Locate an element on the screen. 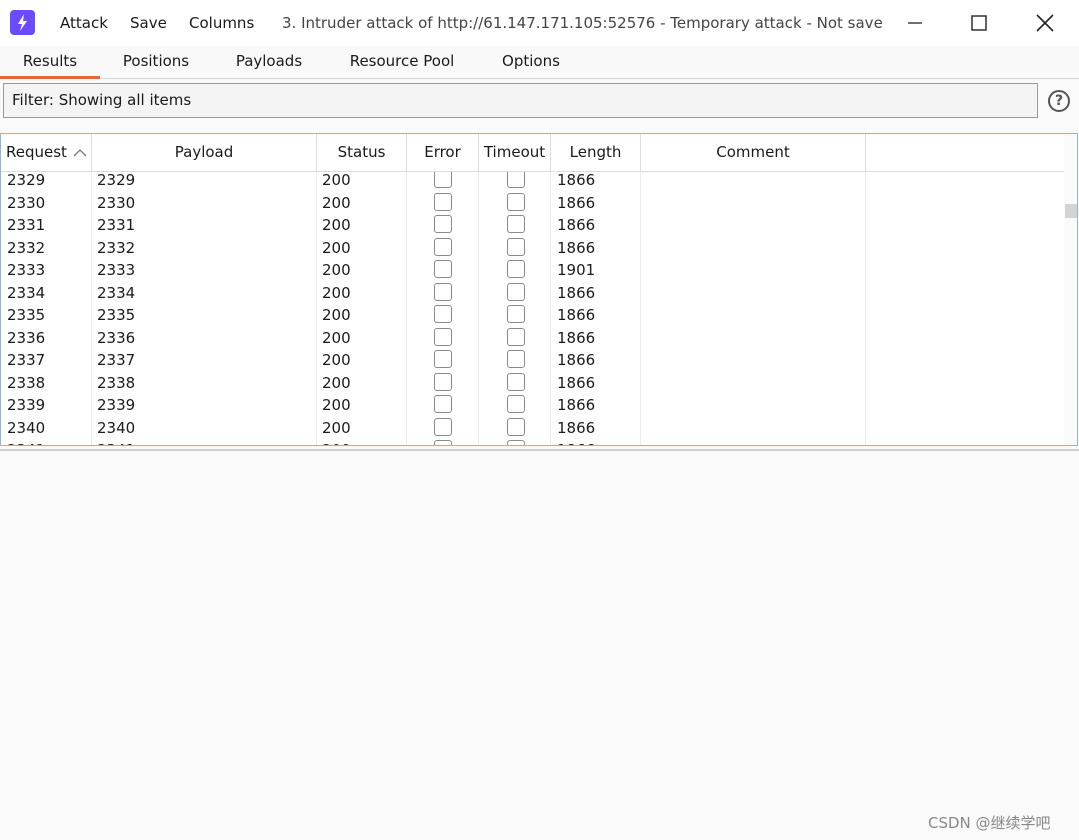  close-button is located at coordinates (1045, 23).